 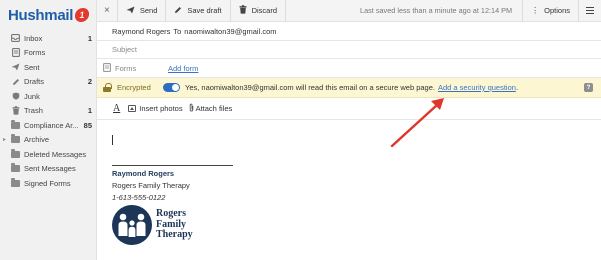 I want to click on sidebar-item-label: Sent, so click(x=32, y=67).